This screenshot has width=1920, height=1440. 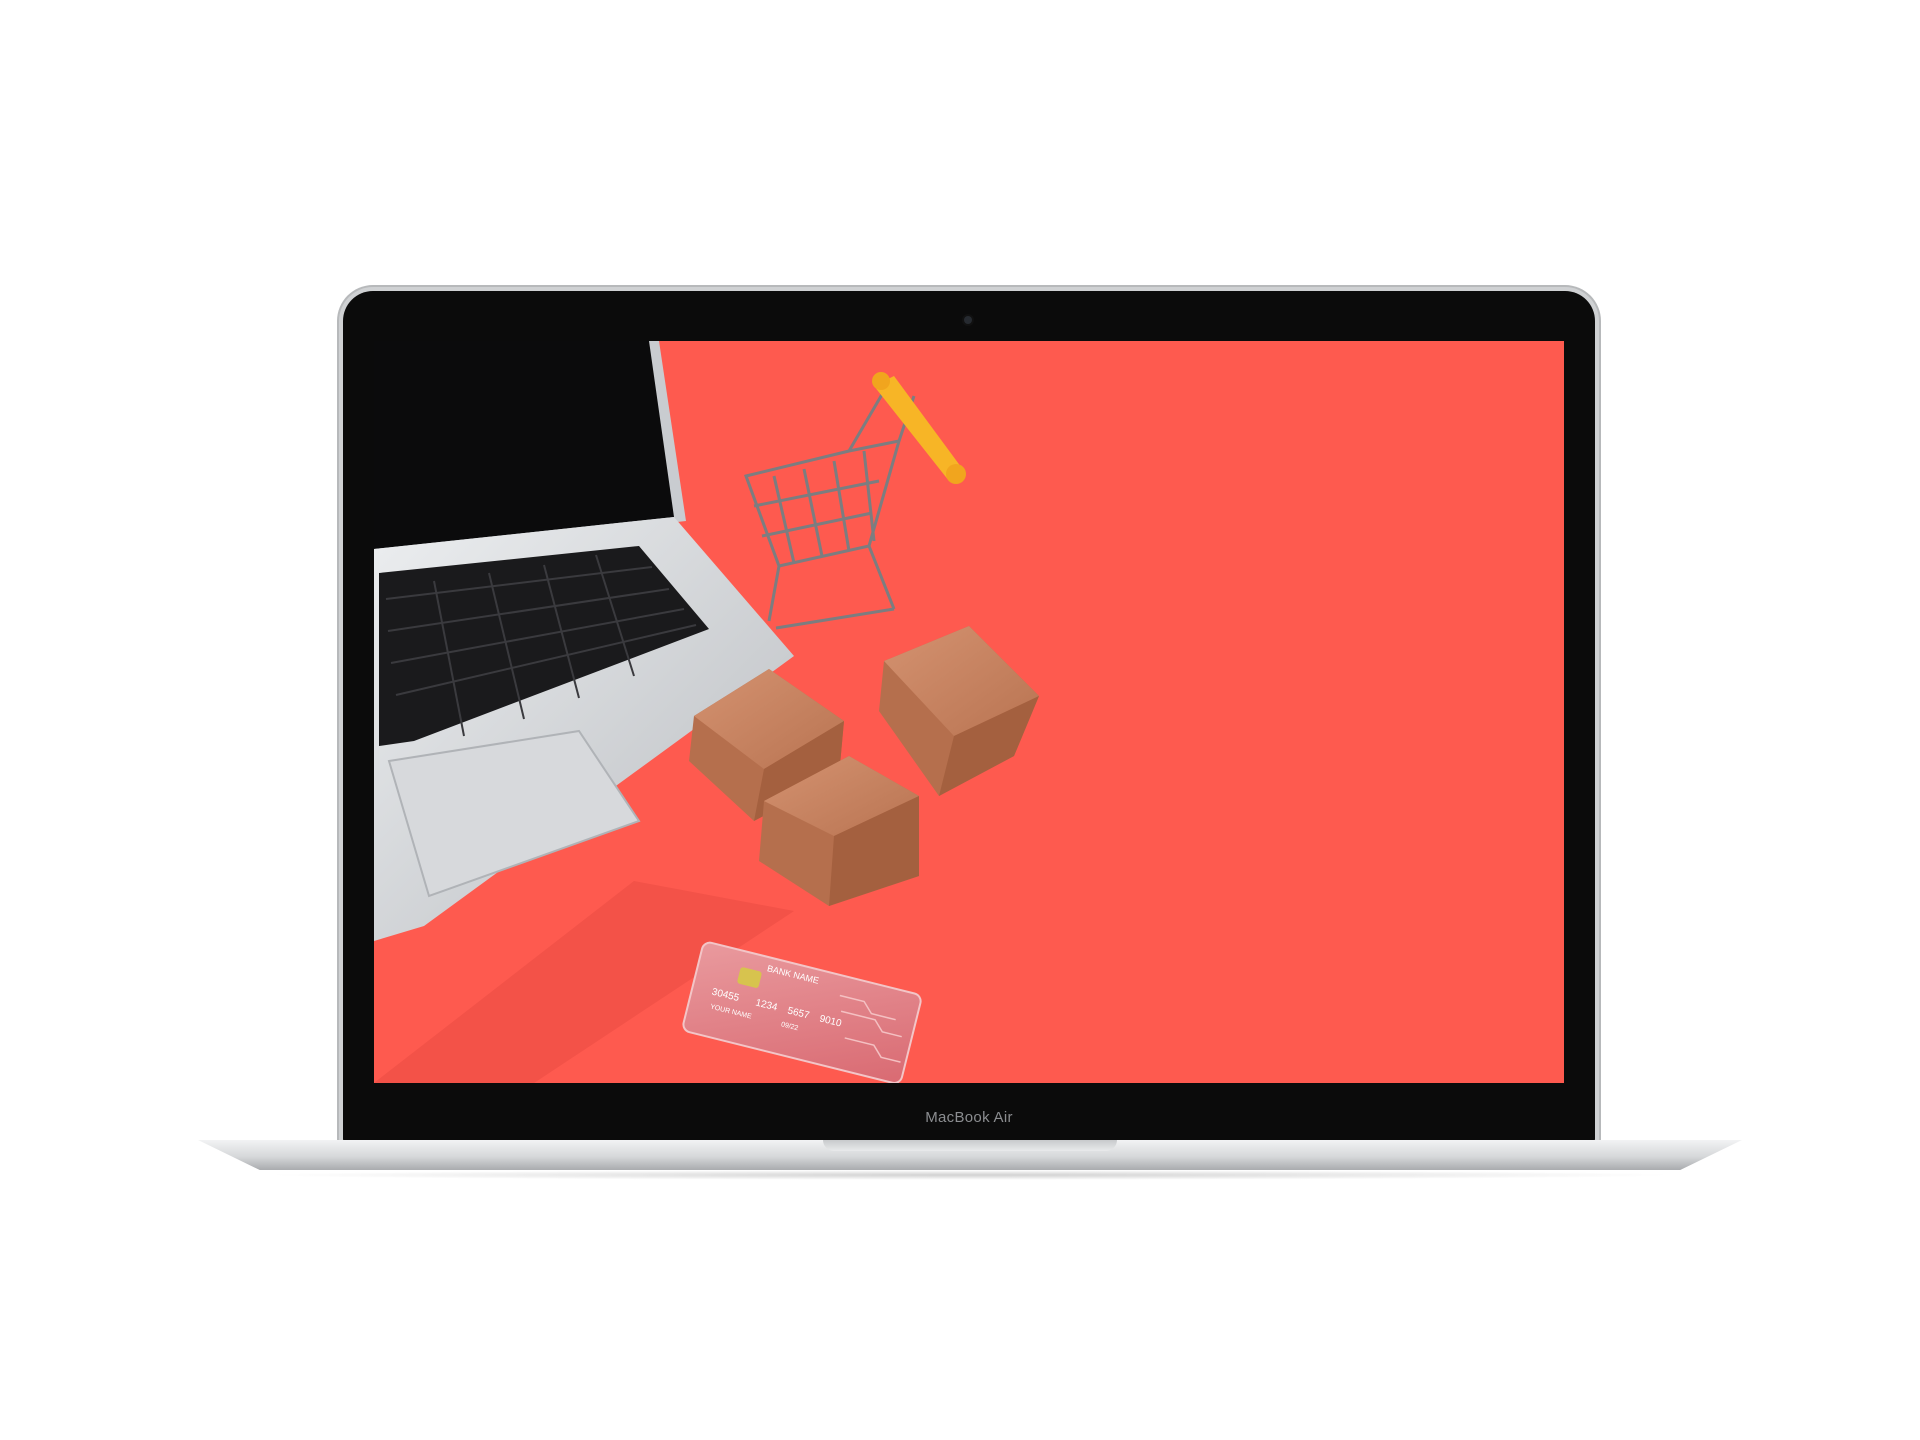 What do you see at coordinates (968, 320) in the screenshot?
I see `webcam-icon` at bounding box center [968, 320].